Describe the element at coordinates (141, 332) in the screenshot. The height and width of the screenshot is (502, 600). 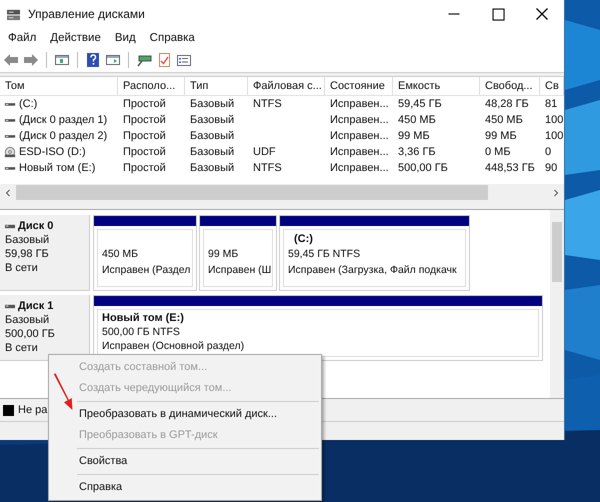
I see `partition-size: 500,00 ГБ NTFS` at that location.